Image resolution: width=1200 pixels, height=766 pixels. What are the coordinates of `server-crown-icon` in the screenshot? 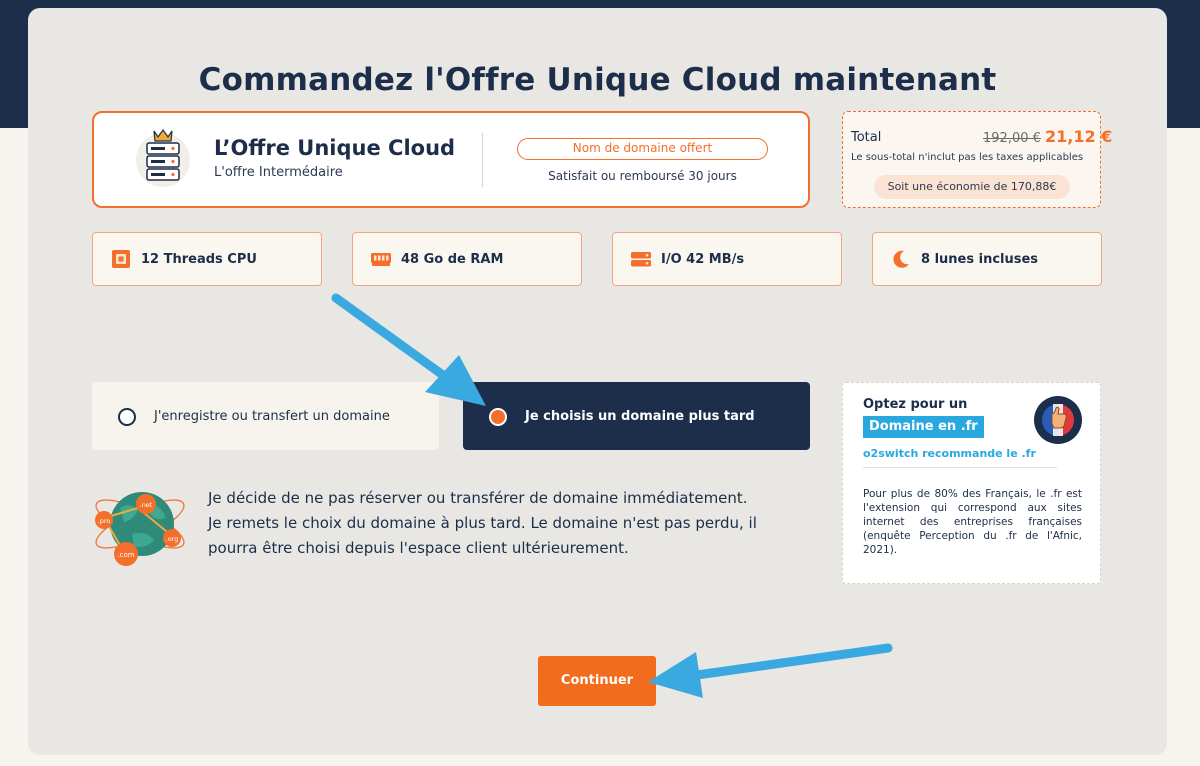 It's located at (163, 157).